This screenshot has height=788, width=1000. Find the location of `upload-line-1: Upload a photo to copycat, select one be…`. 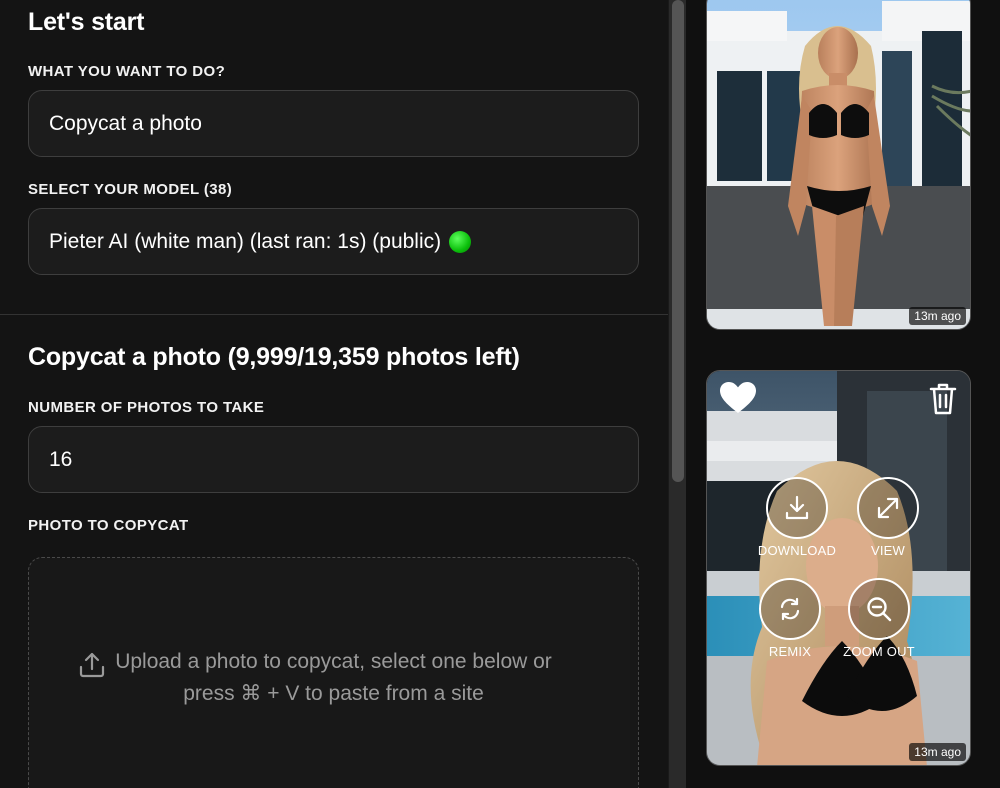

upload-line-1: Upload a photo to copycat, select one be… is located at coordinates (333, 661).